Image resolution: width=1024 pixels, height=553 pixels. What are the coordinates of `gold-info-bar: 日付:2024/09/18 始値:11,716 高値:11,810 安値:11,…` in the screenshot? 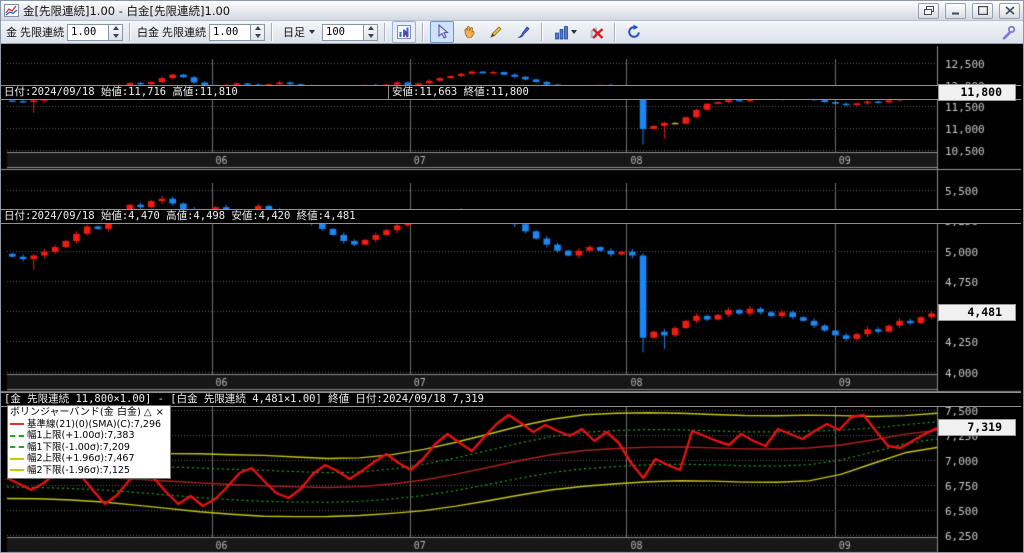 It's located at (511, 92).